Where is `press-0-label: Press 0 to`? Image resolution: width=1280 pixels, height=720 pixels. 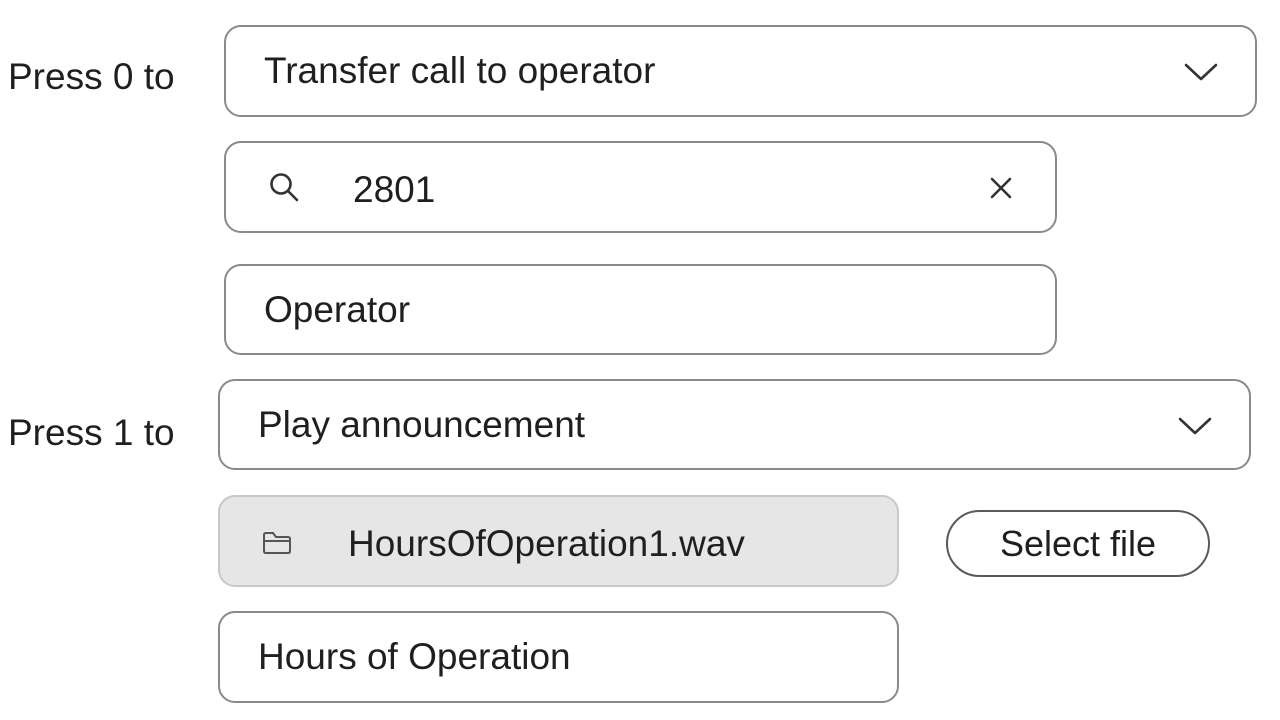
press-0-label: Press 0 to is located at coordinates (91, 76).